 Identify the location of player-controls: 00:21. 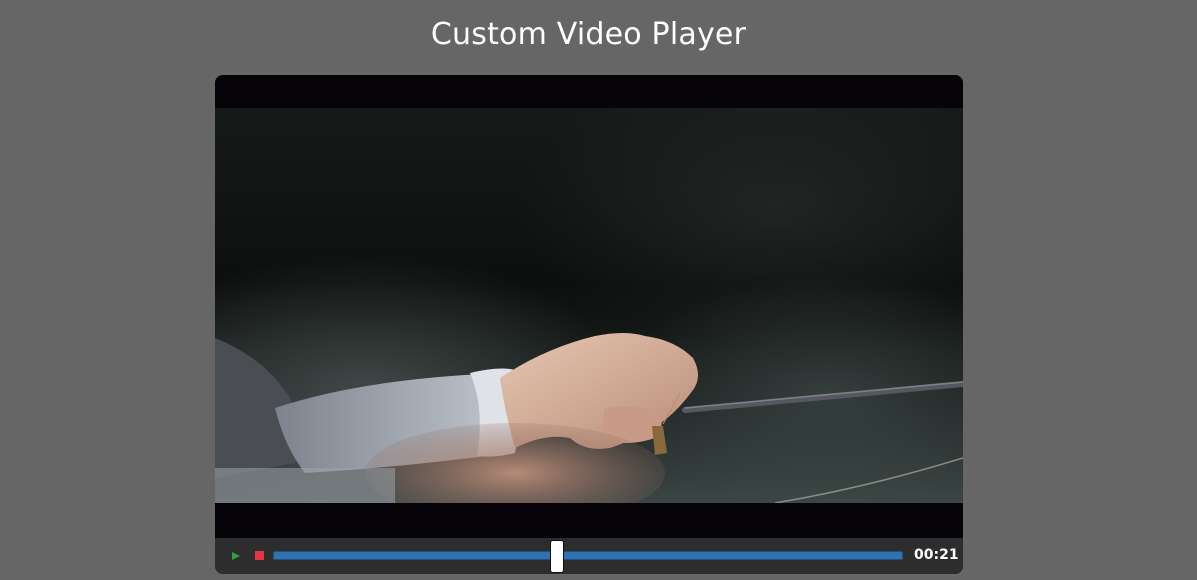
(589, 556).